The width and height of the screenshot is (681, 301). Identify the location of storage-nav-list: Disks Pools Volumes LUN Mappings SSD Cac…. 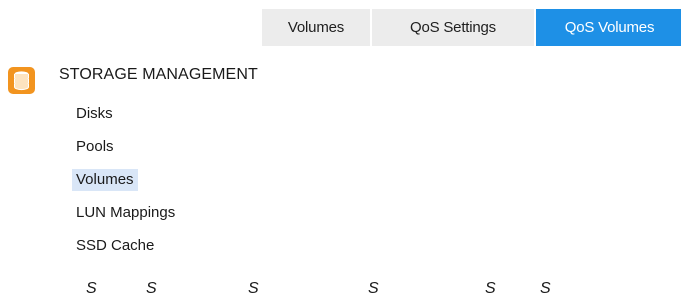
(125, 185).